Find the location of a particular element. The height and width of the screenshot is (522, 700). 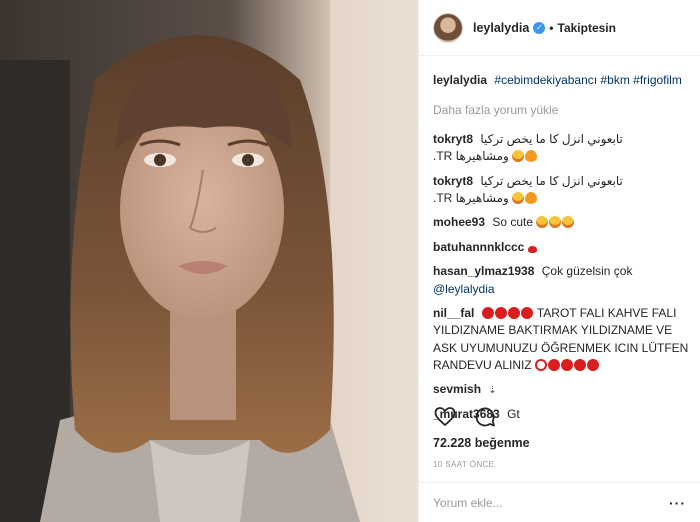

arrow-down-icon: ⇣ is located at coordinates (492, 391).